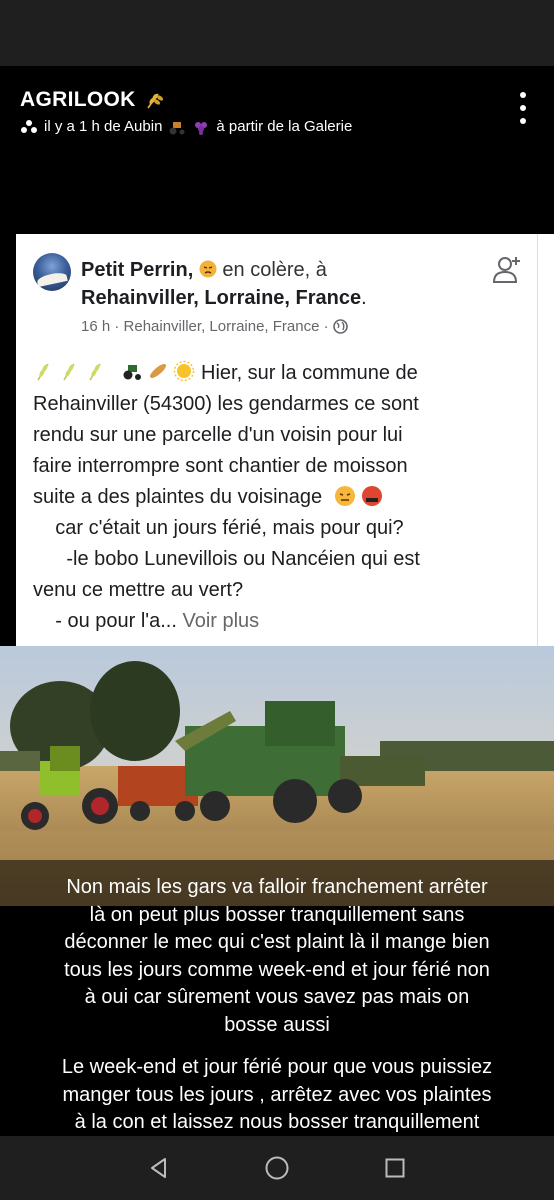 The image size is (554, 1200). I want to click on people-icon, so click(29, 126).